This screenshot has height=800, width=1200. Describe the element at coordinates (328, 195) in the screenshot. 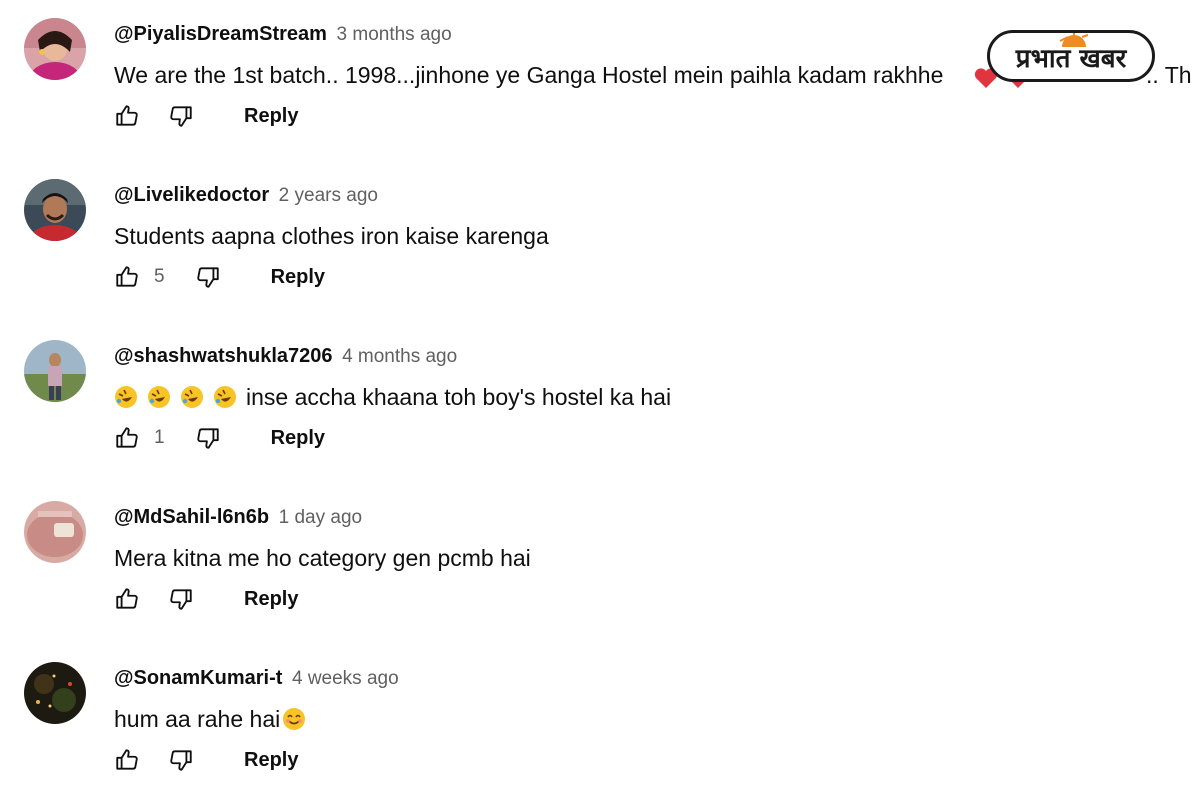

I see `comment-time: 2 years ago` at that location.